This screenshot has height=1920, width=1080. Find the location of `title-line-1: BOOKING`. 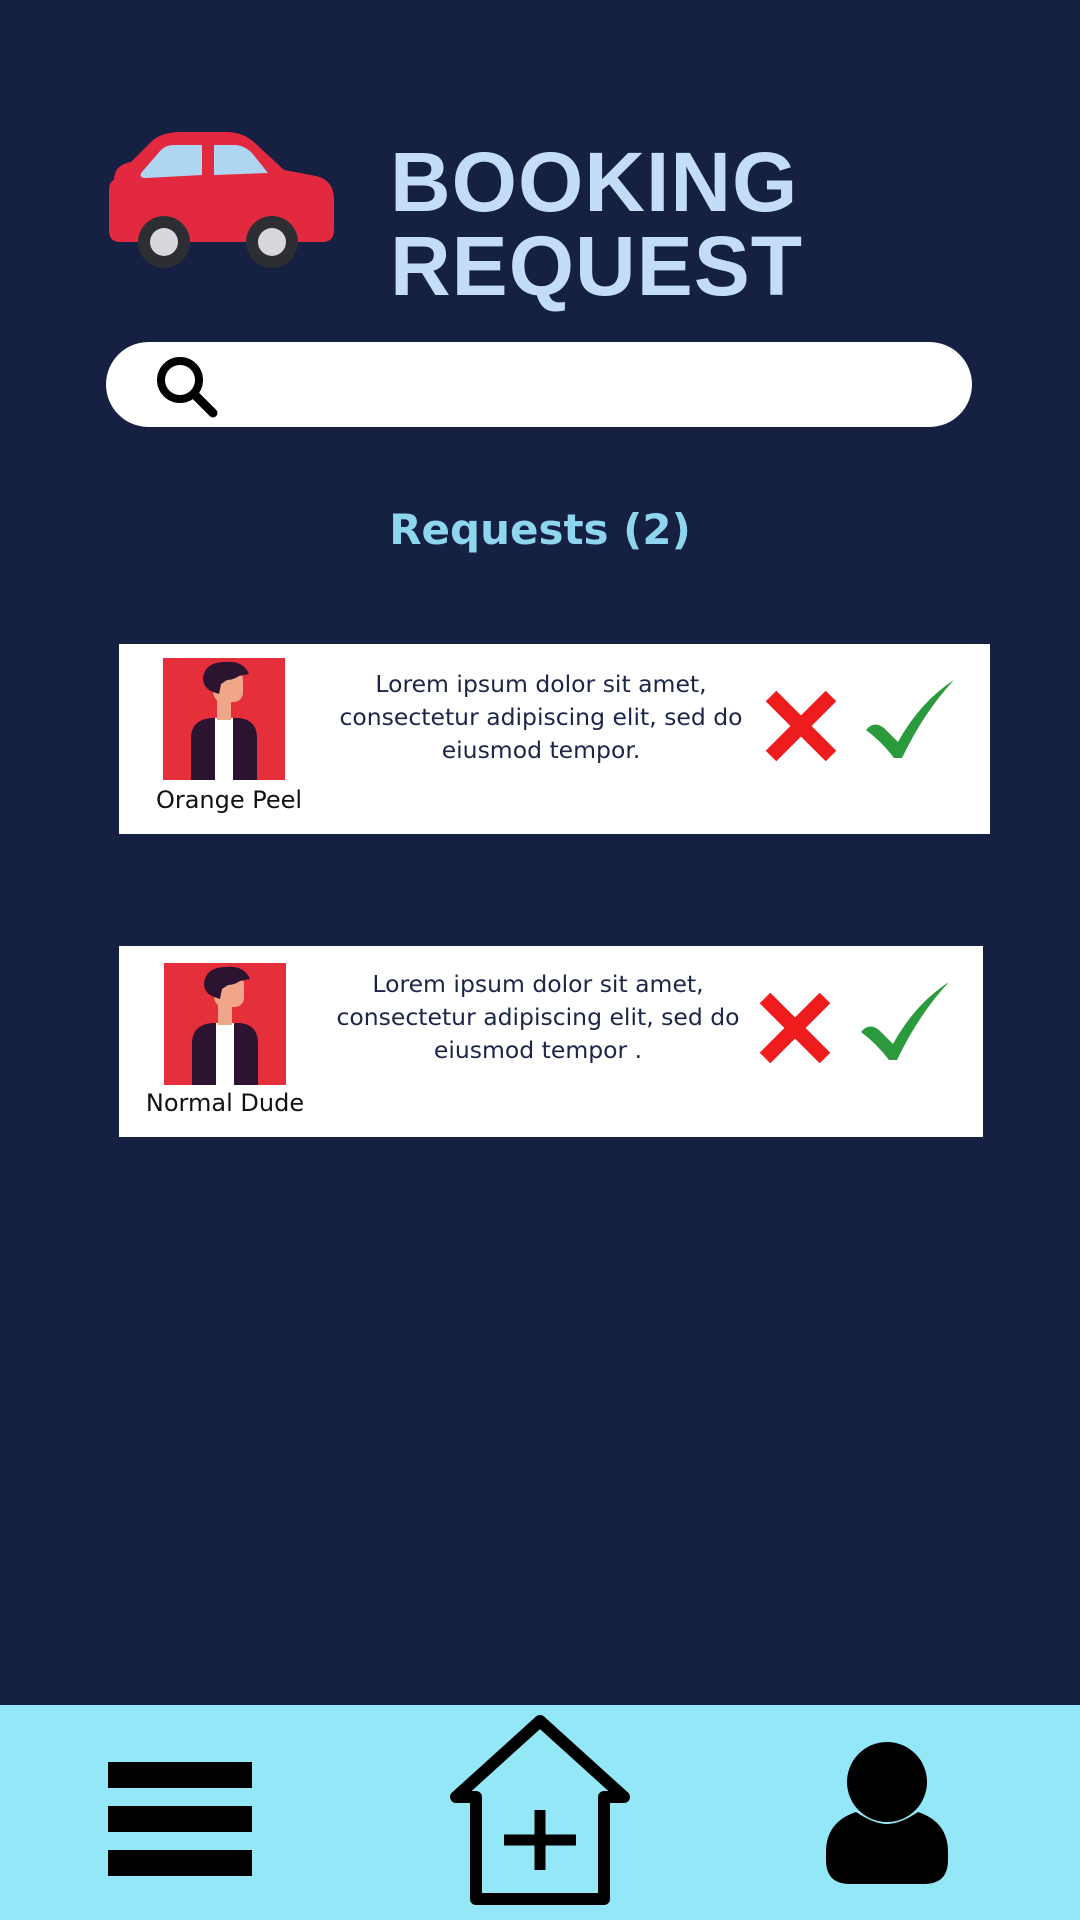

title-line-1: BOOKING is located at coordinates (594, 182).